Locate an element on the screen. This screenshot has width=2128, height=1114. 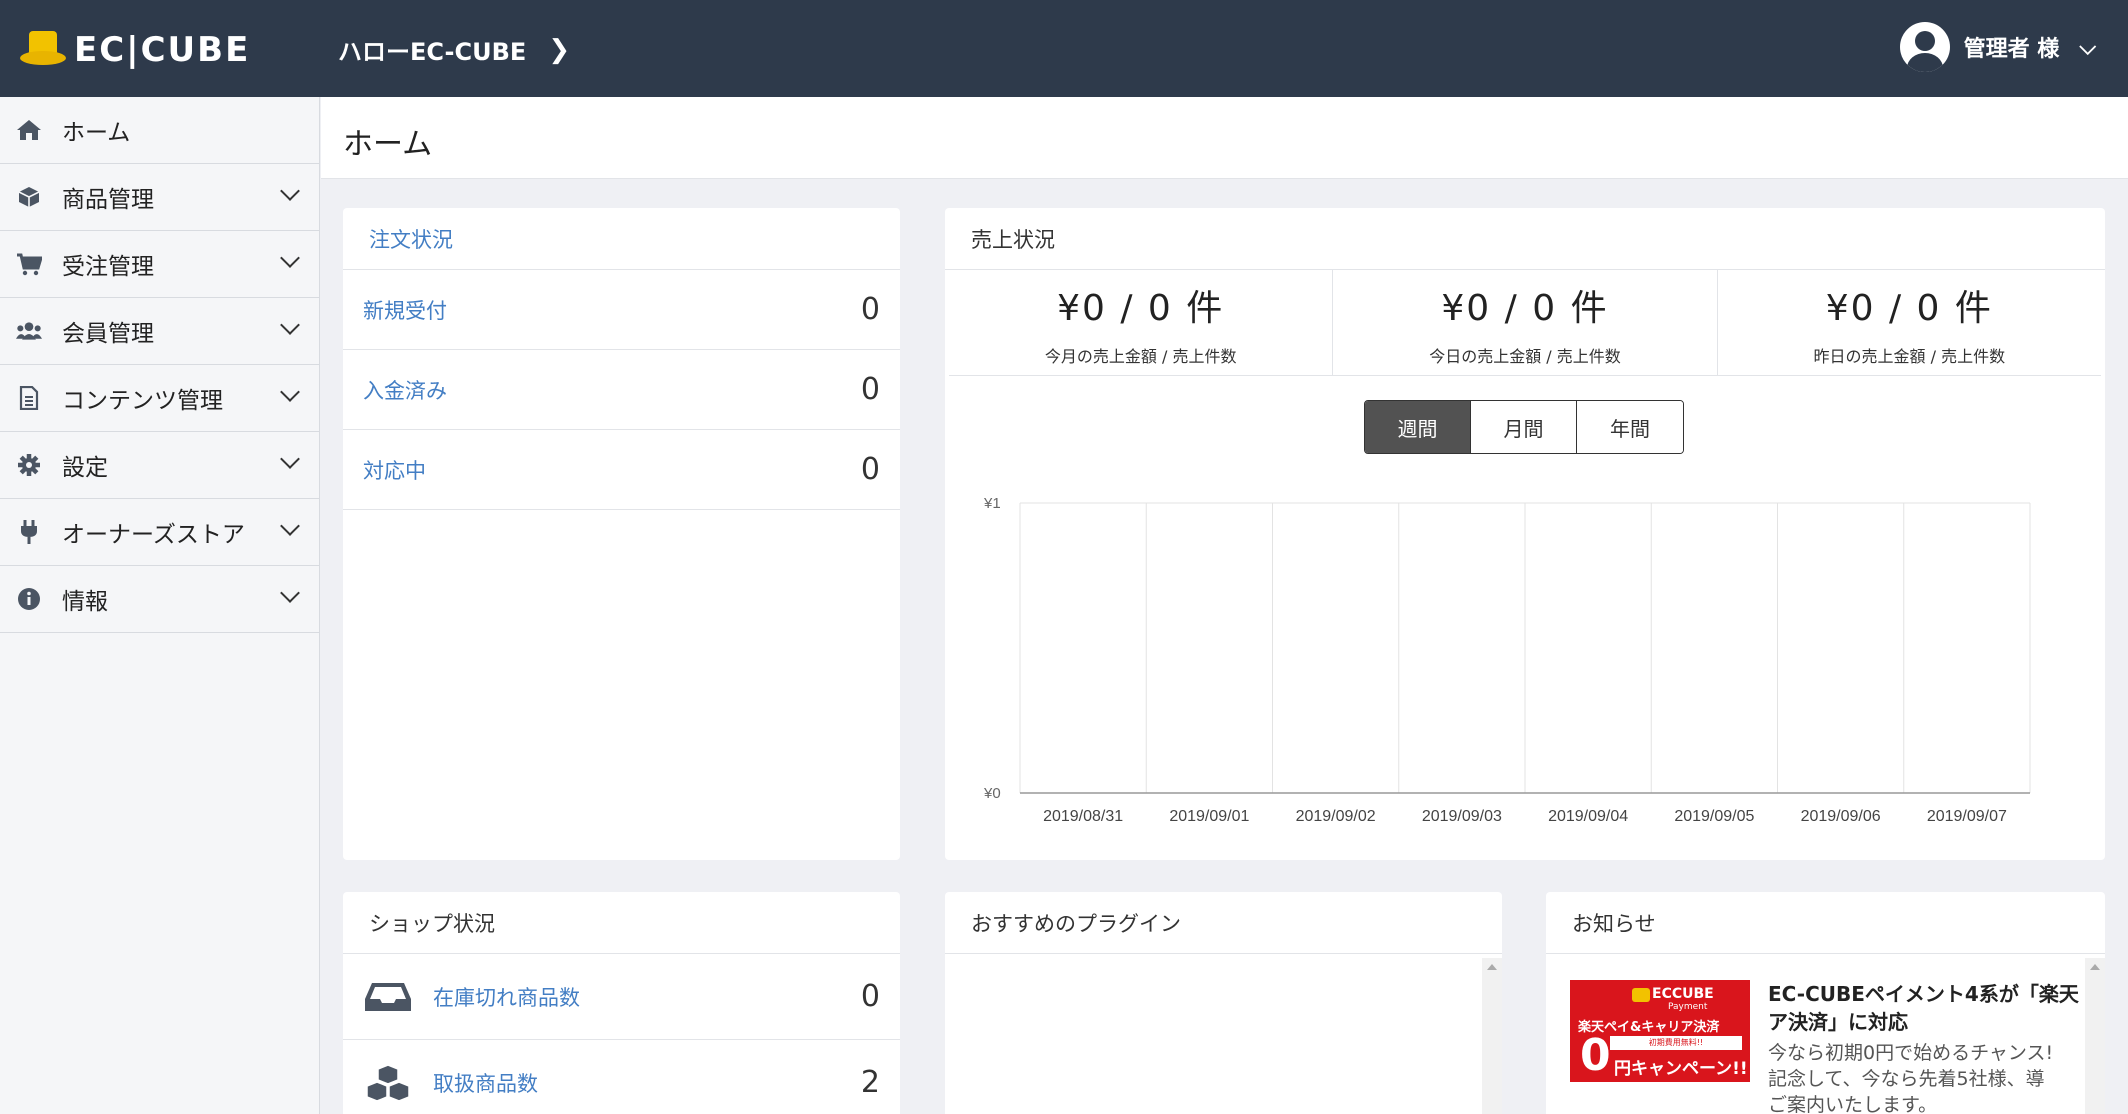
sidebar-item-orders: 受注管理 is located at coordinates (159, 264).